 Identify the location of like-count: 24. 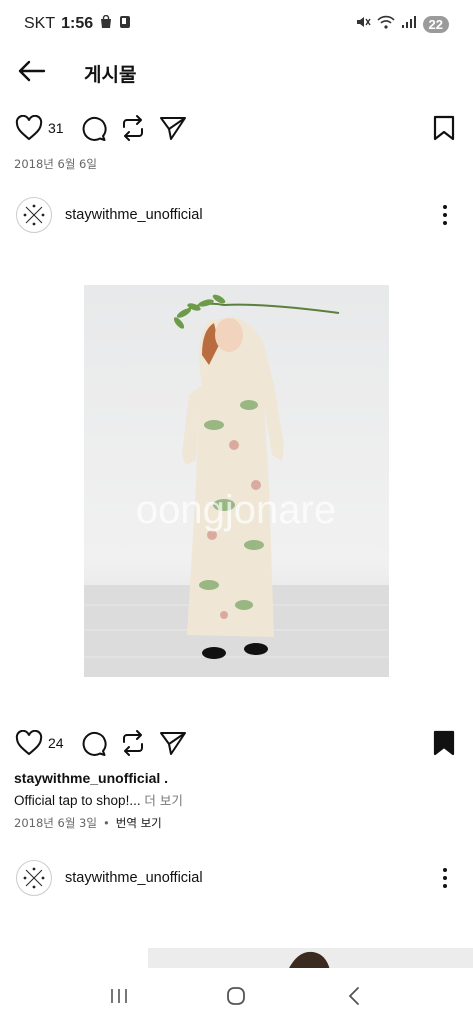
(56, 743).